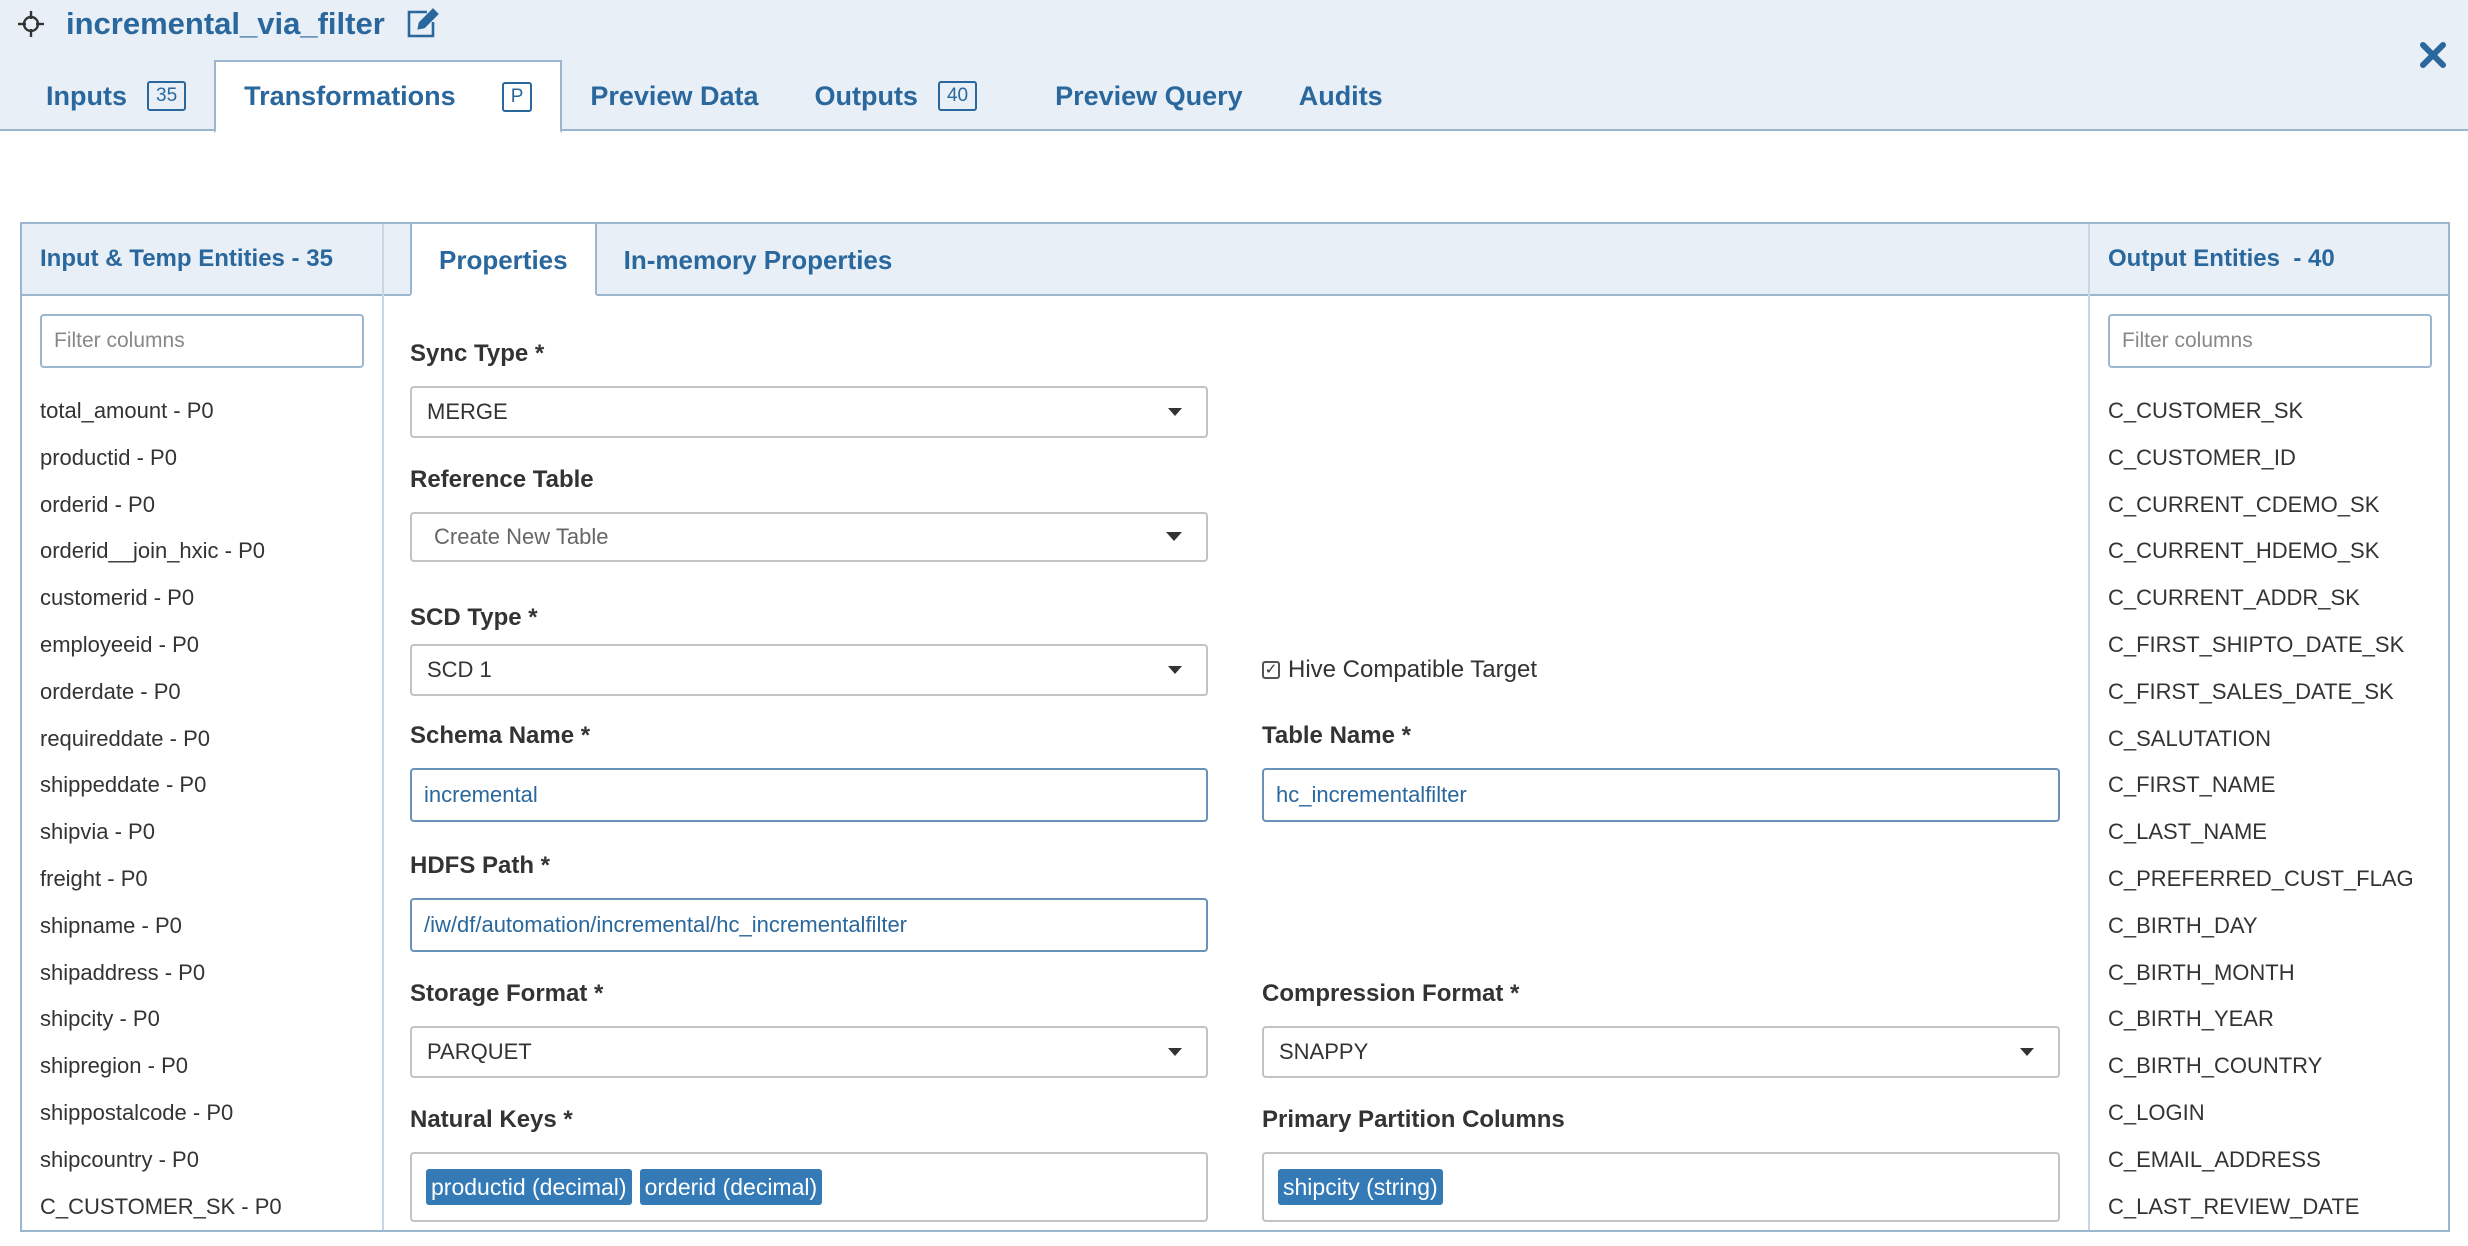 The width and height of the screenshot is (2468, 1246). I want to click on tab-inputs-label: Inputs, so click(86, 95).